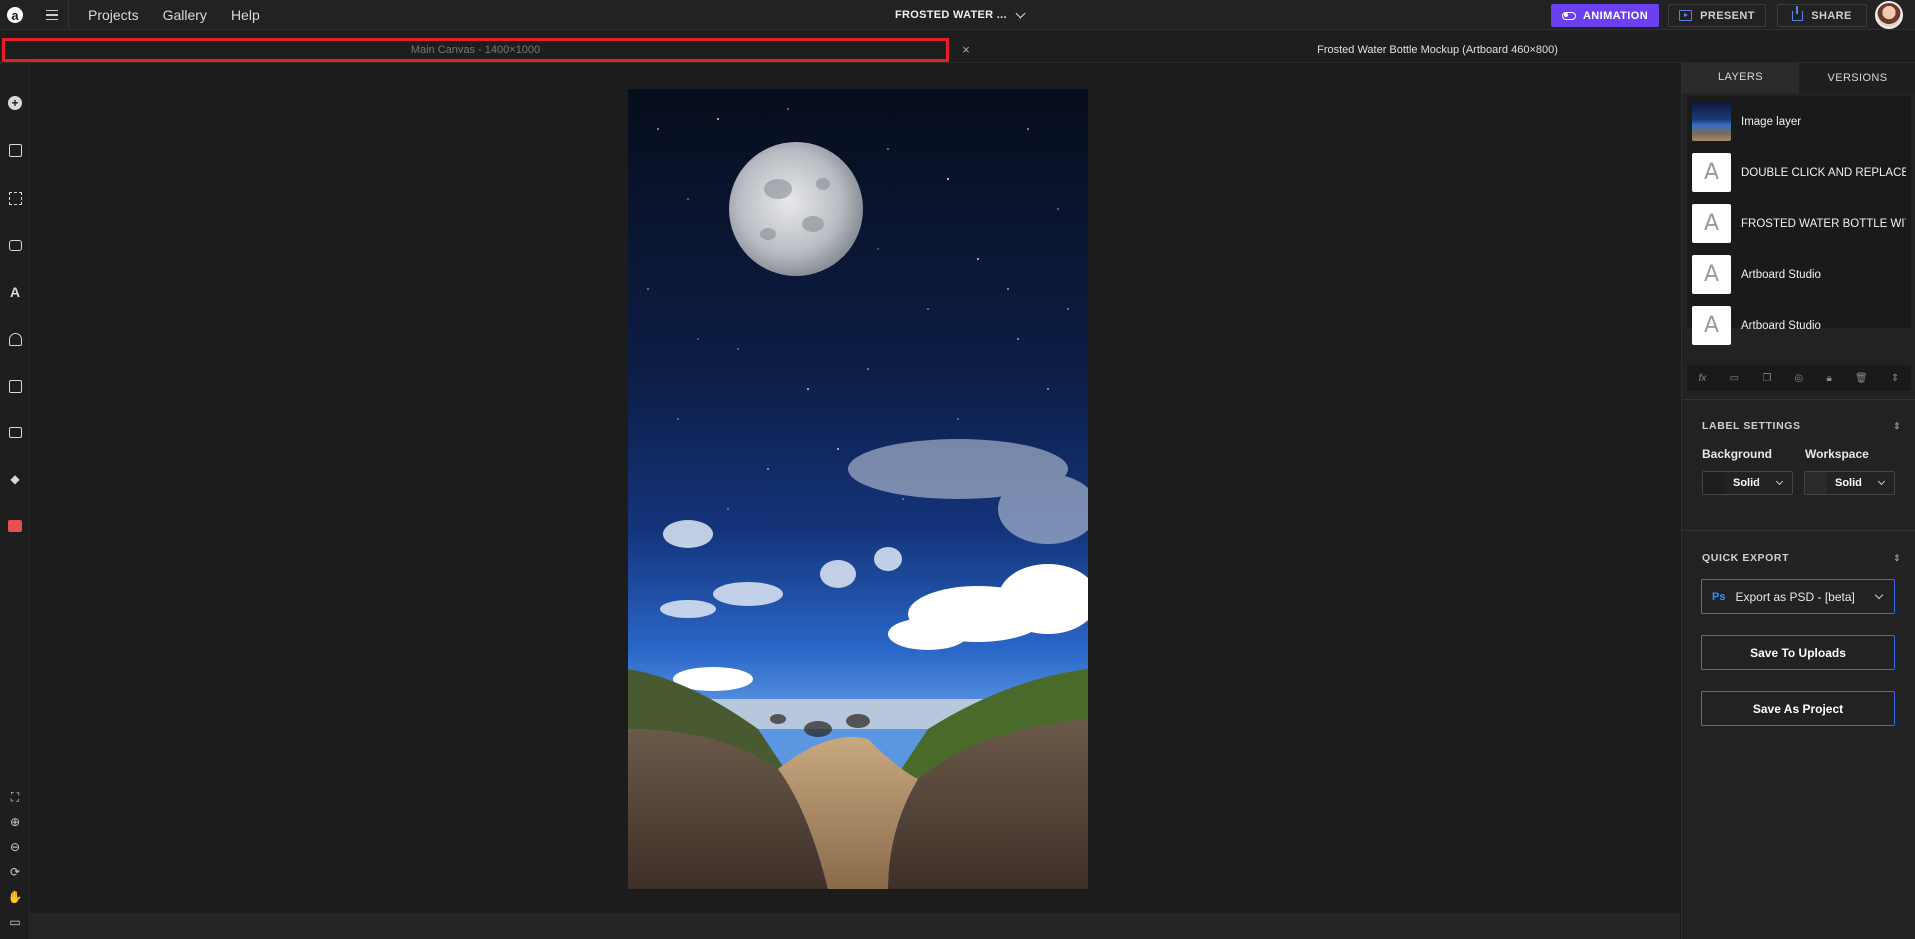 This screenshot has height=939, width=1915. What do you see at coordinates (1823, 172) in the screenshot?
I see `layer-name: DOUBLE CLICK AND REPLACE` at bounding box center [1823, 172].